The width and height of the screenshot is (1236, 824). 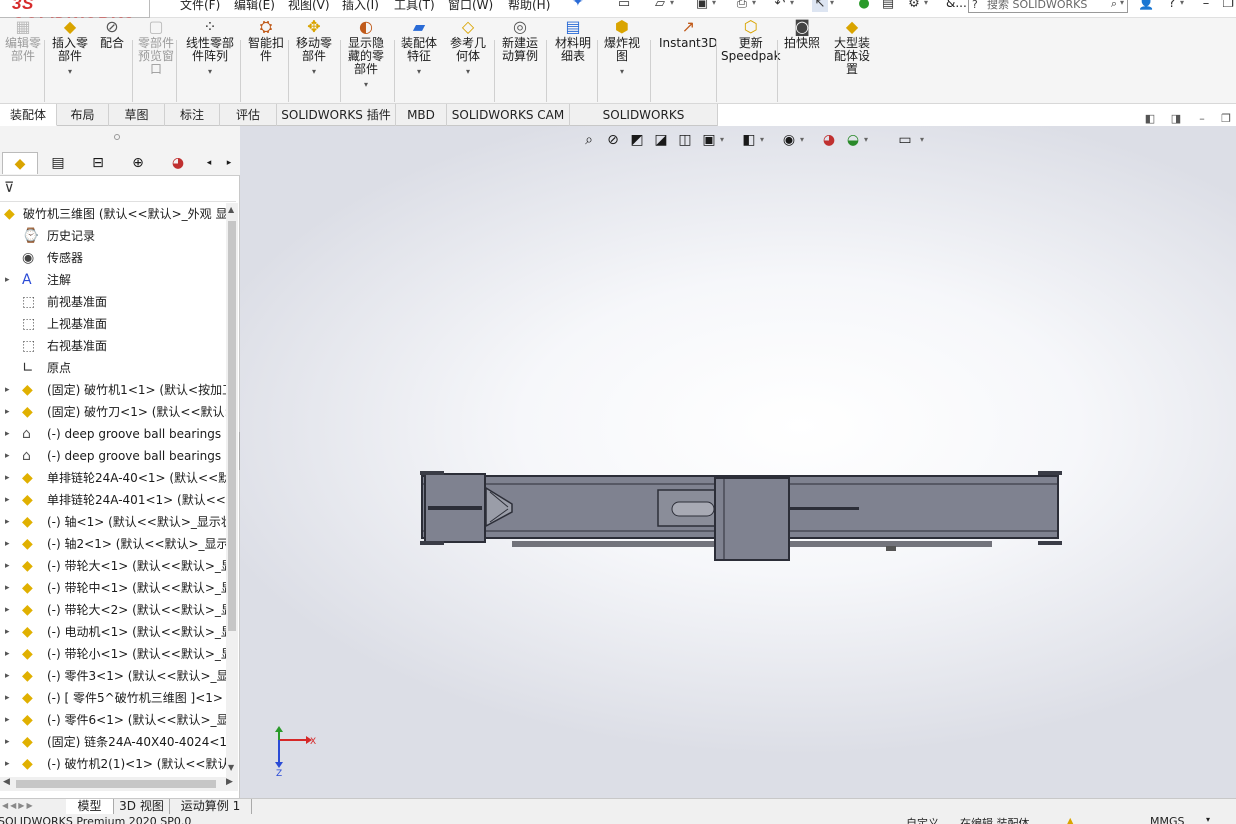 I want to click on previous-view-icon: ◩, so click(x=637, y=140).